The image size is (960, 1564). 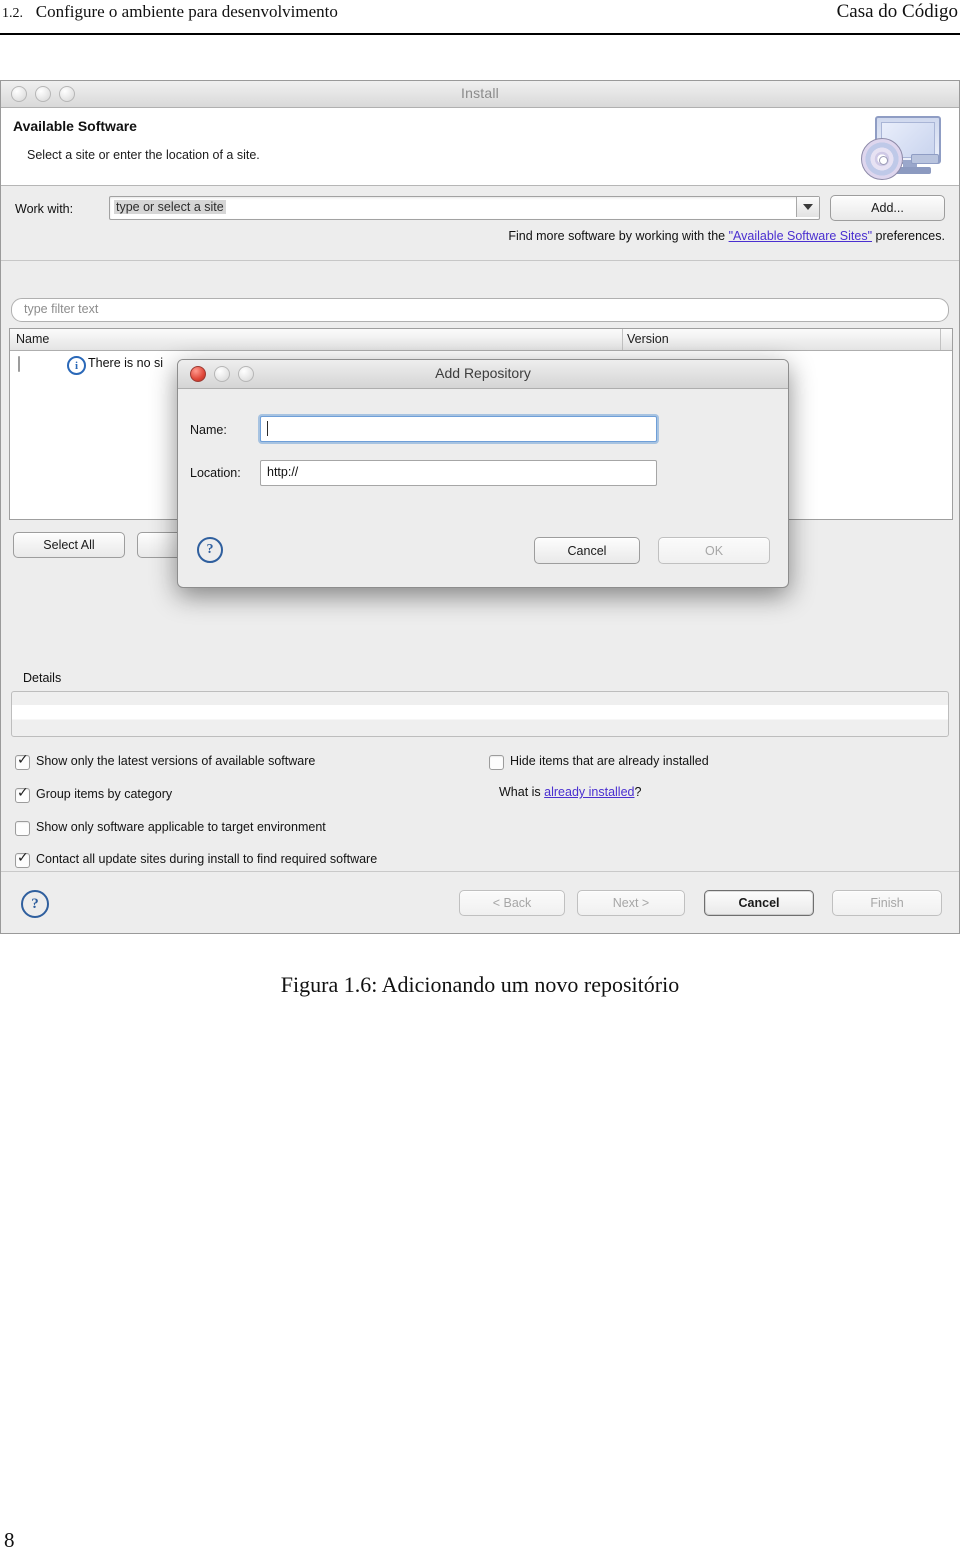 What do you see at coordinates (267, 428) in the screenshot?
I see `text-cursor` at bounding box center [267, 428].